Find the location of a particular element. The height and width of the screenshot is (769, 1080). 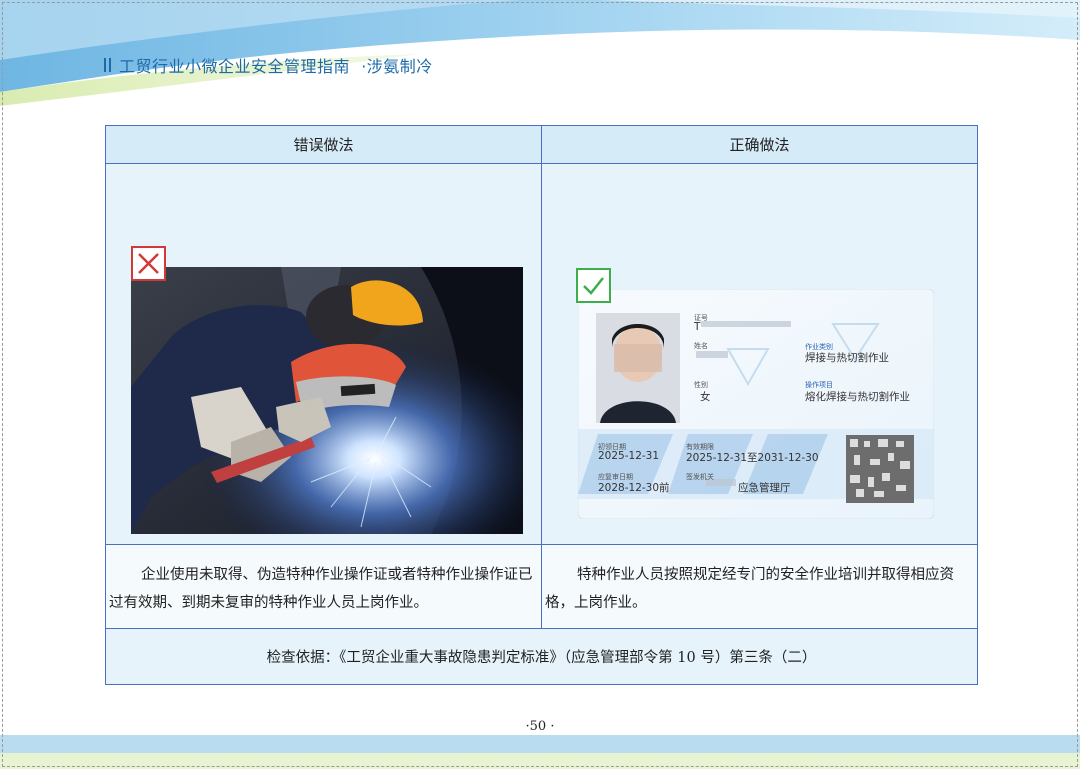

footer-decoration is located at coordinates (540, 752).